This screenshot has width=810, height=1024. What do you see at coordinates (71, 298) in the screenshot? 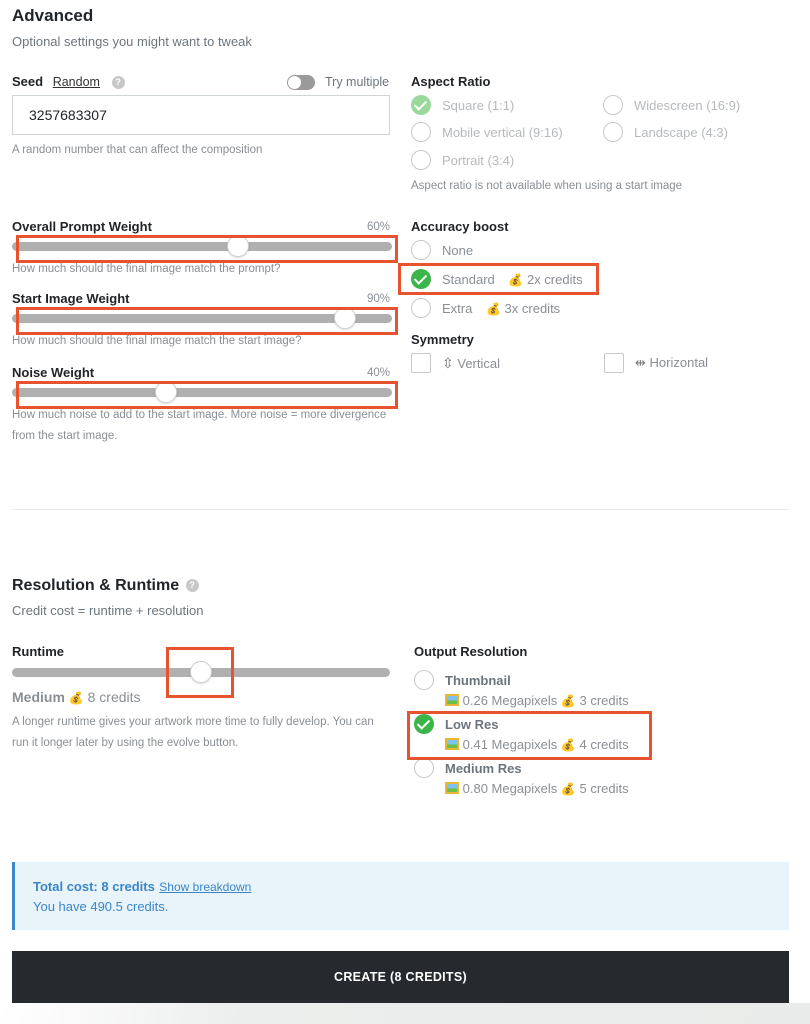
I see `start-image-weight-label: Start Image Weight` at bounding box center [71, 298].